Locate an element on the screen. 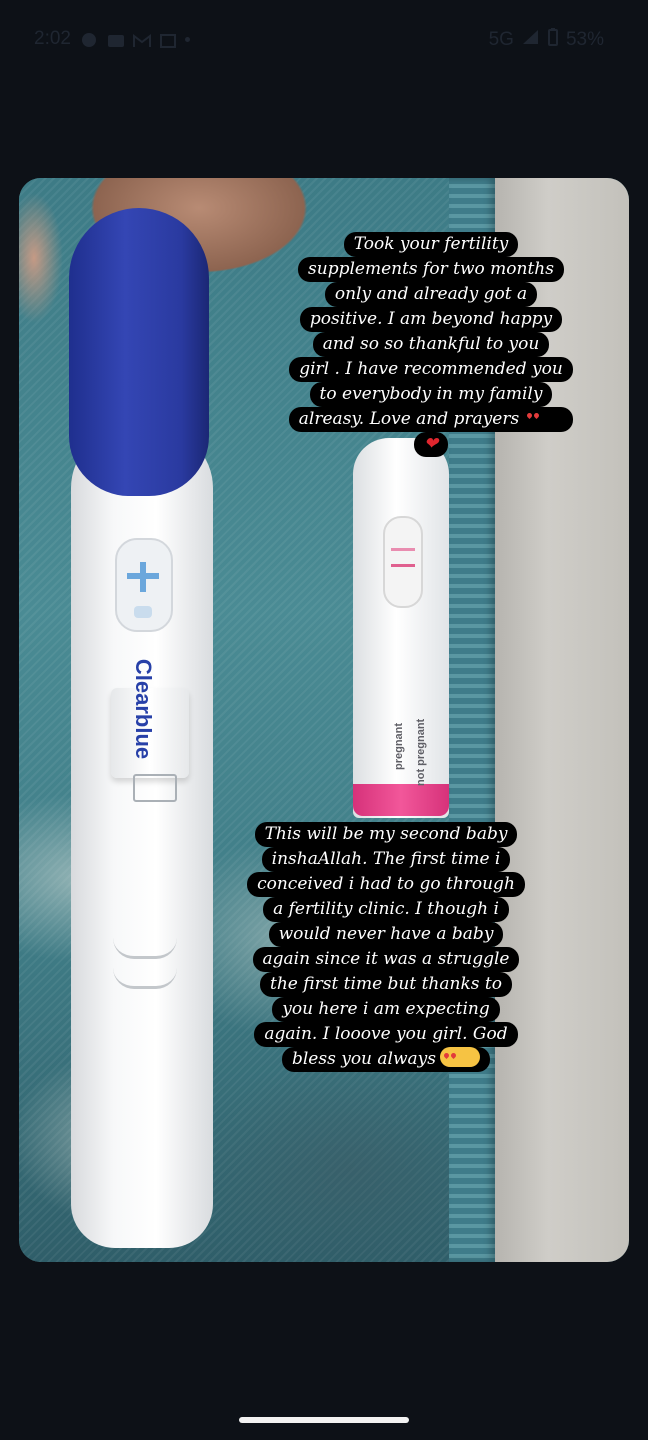 The image size is (648, 1440). caption-line: to everybody in my family is located at coordinates (431, 394).